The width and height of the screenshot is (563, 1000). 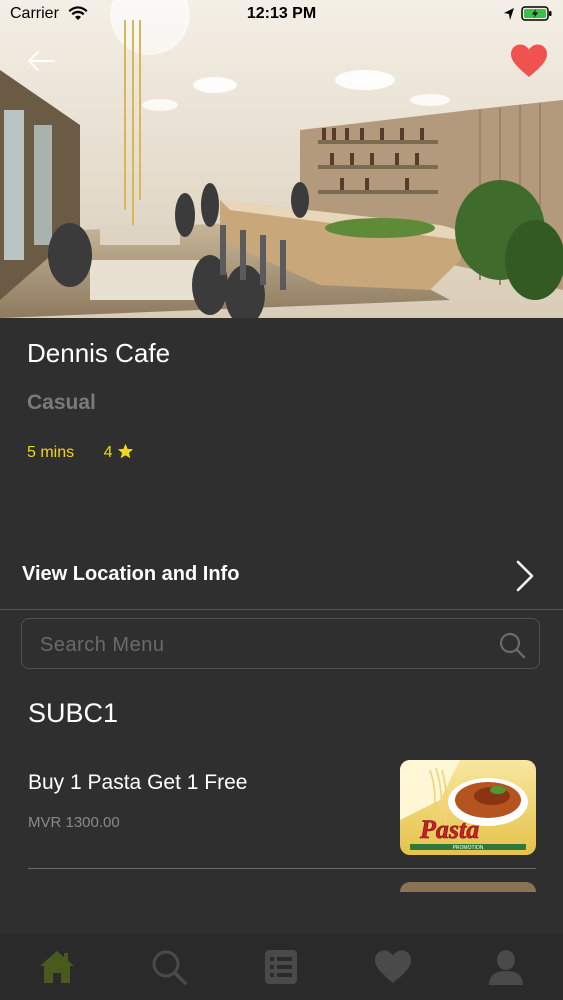 I want to click on back-arrow-icon, so click(x=41, y=61).